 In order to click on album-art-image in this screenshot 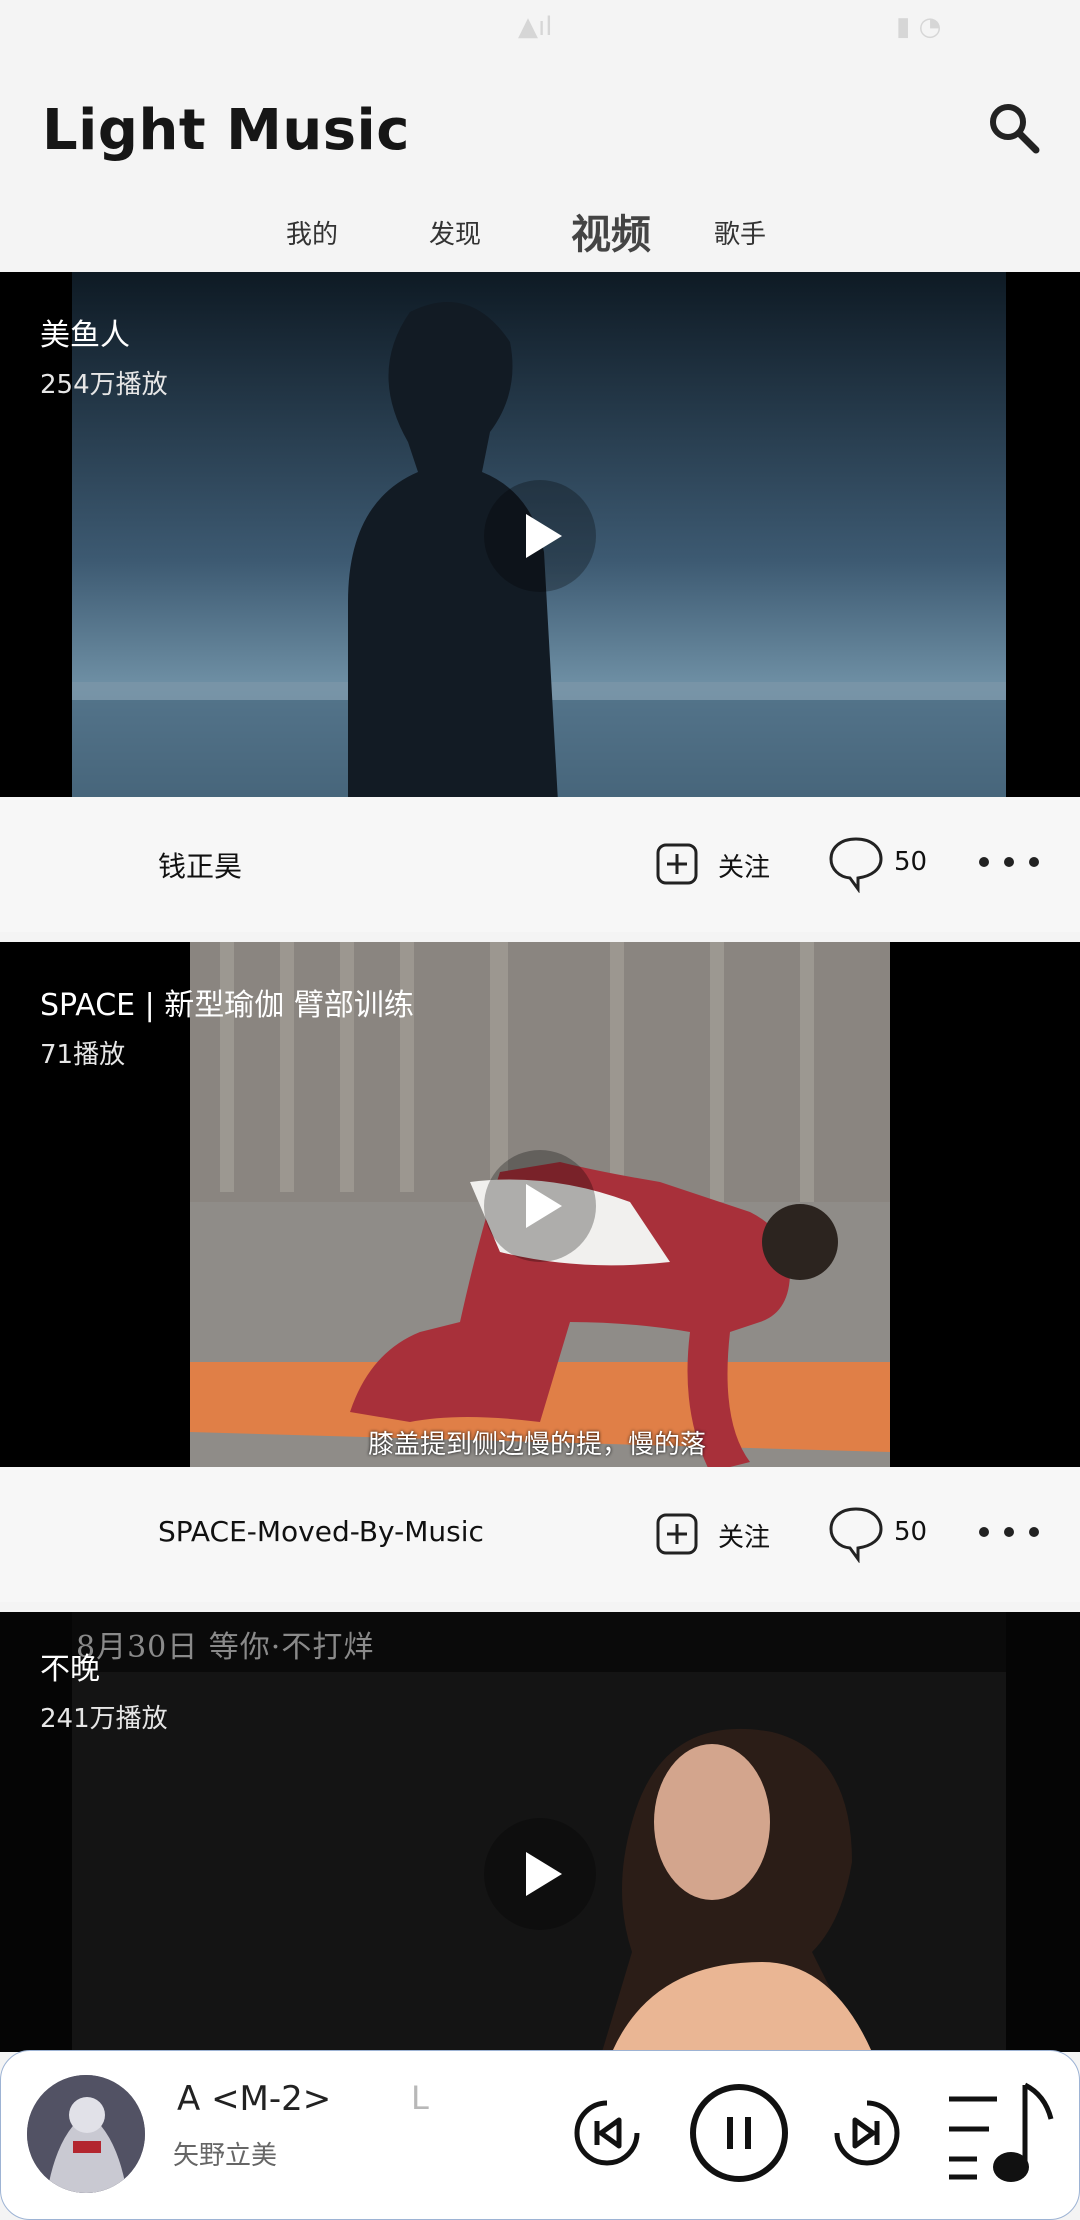, I will do `click(86, 2134)`.